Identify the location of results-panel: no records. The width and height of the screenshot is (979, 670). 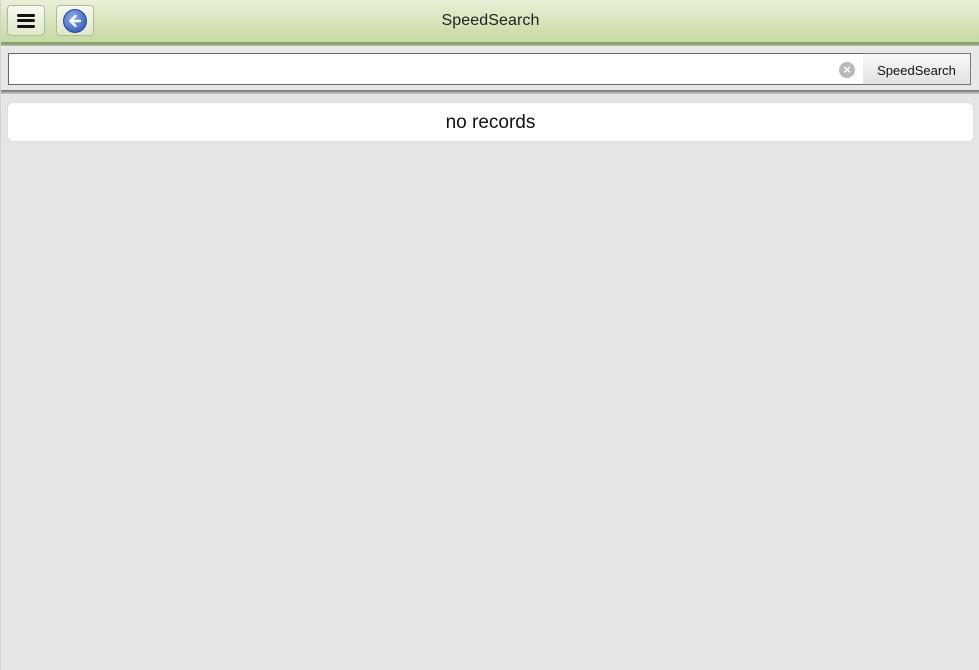
(490, 122).